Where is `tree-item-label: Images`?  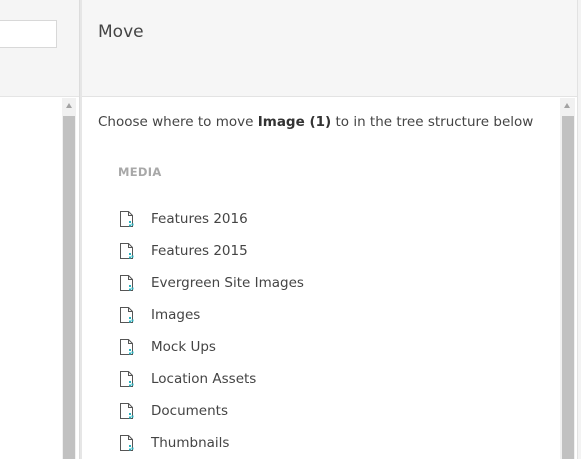 tree-item-label: Images is located at coordinates (176, 315).